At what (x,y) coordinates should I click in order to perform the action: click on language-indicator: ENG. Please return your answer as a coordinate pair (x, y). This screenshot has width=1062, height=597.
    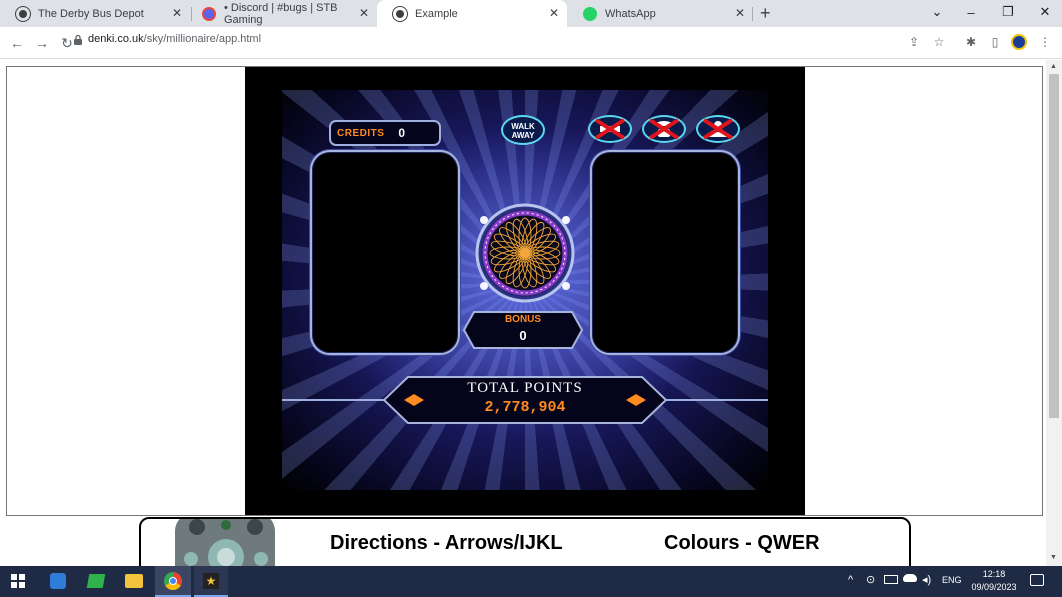
    Looking at the image, I should click on (952, 580).